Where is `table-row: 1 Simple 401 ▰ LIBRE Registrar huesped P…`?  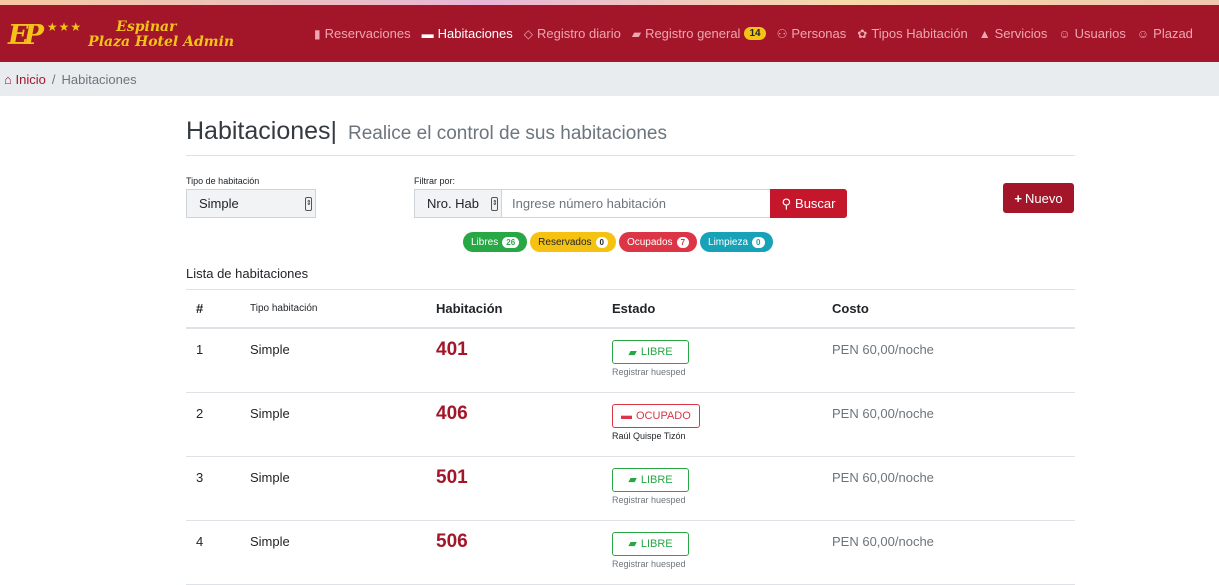 table-row: 1 Simple 401 ▰ LIBRE Registrar huesped P… is located at coordinates (630, 360).